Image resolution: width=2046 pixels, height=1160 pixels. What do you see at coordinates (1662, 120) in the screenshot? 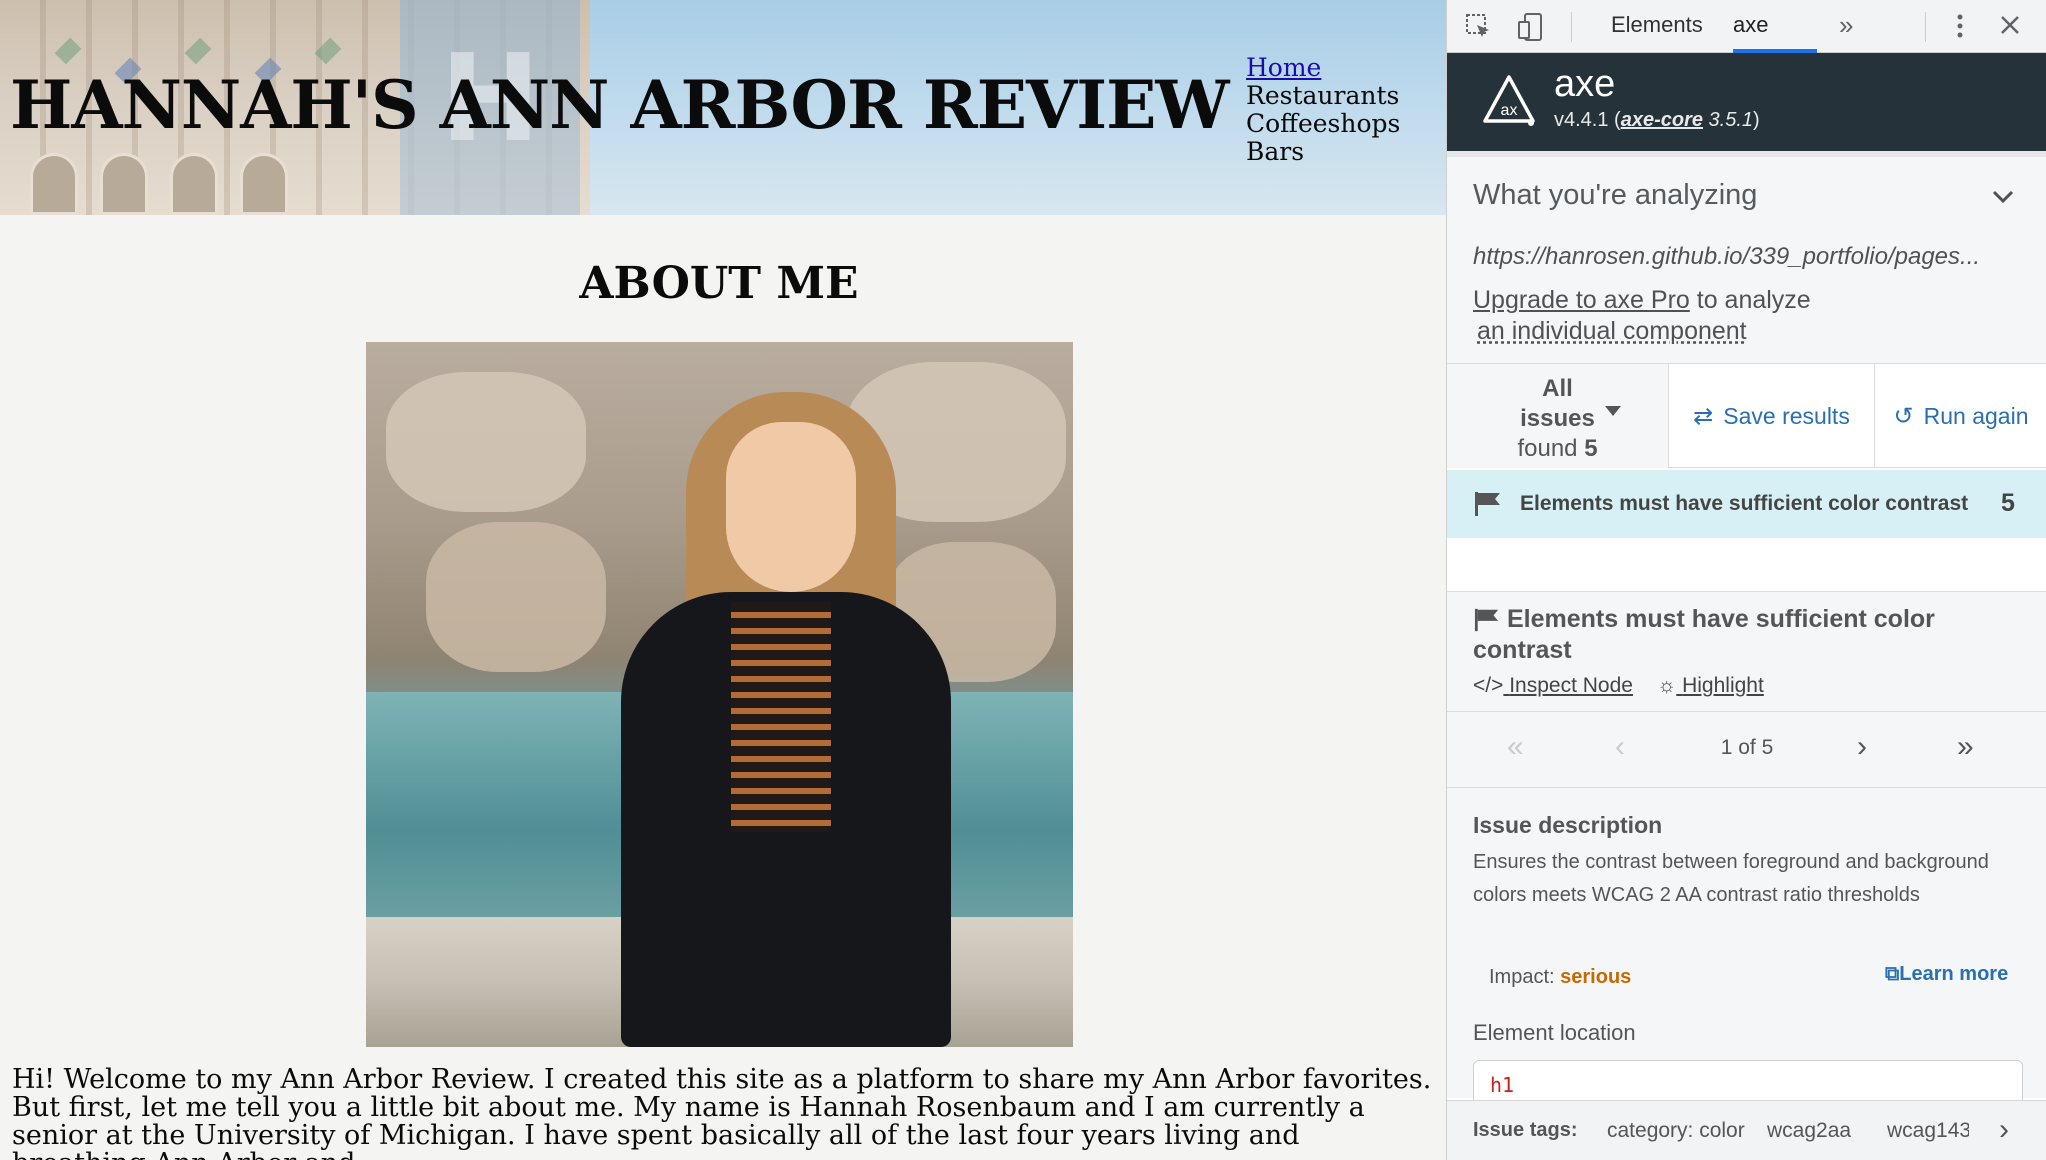
I see `axe-core-link: axe-core` at bounding box center [1662, 120].